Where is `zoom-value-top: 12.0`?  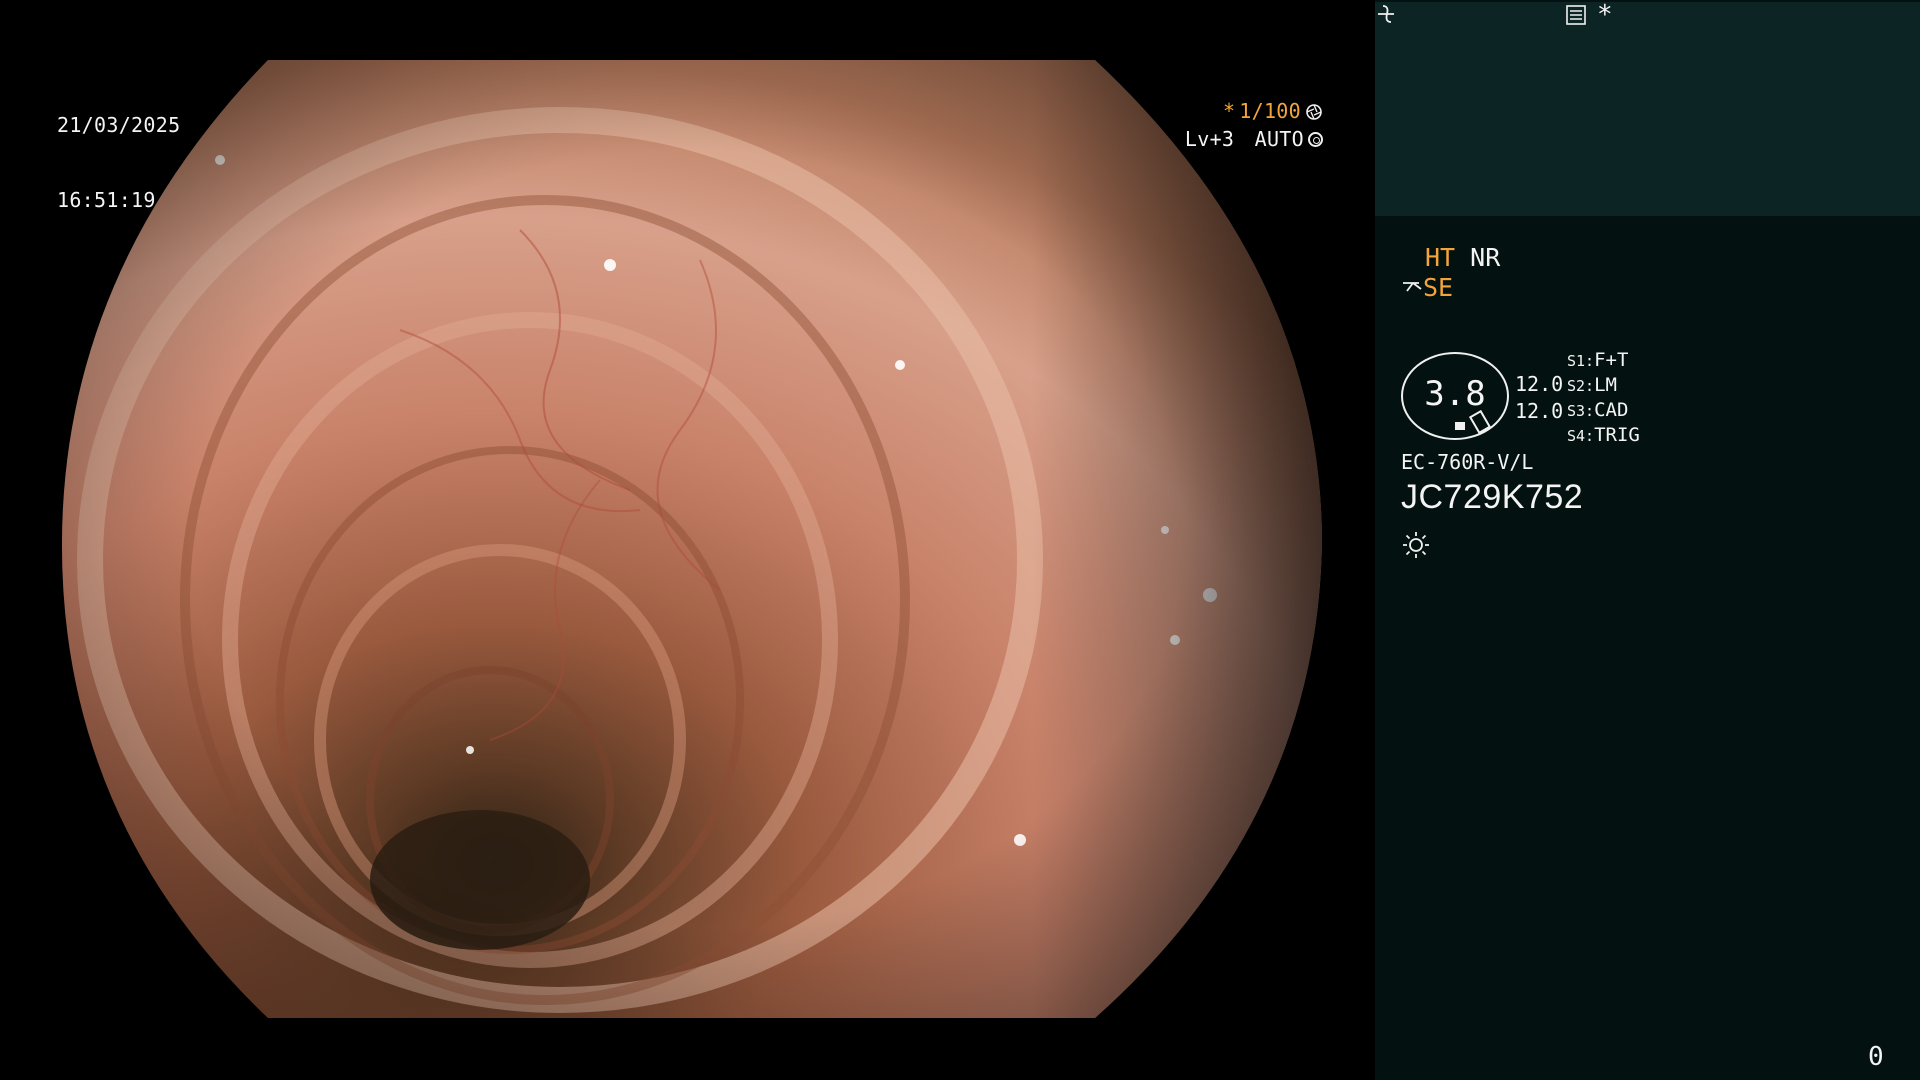 zoom-value-top: 12.0 is located at coordinates (1539, 384).